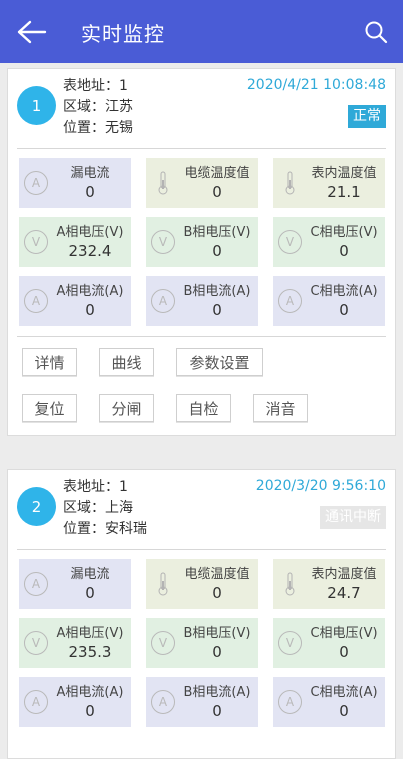 The image size is (403, 759). I want to click on reading-value: 235.3, so click(90, 652).